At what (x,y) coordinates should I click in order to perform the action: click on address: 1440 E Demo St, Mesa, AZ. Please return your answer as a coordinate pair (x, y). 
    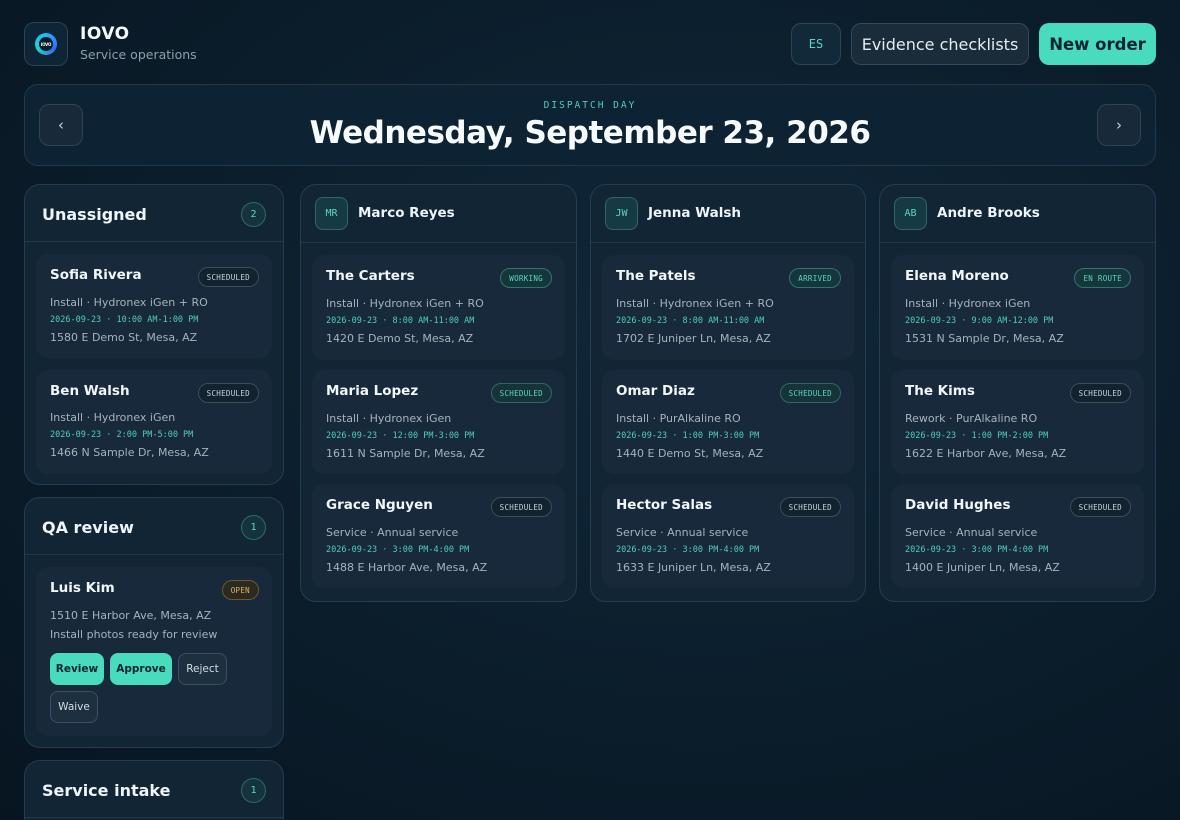
    Looking at the image, I should click on (690, 453).